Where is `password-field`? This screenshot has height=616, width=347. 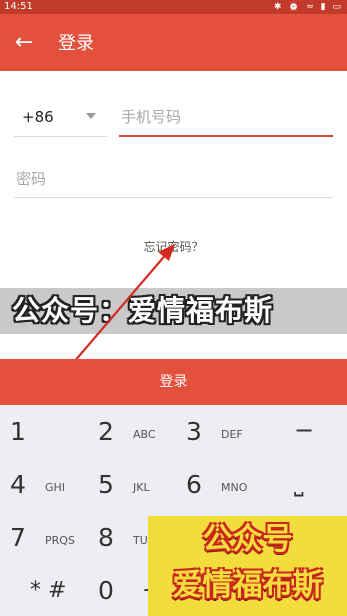 password-field is located at coordinates (174, 180).